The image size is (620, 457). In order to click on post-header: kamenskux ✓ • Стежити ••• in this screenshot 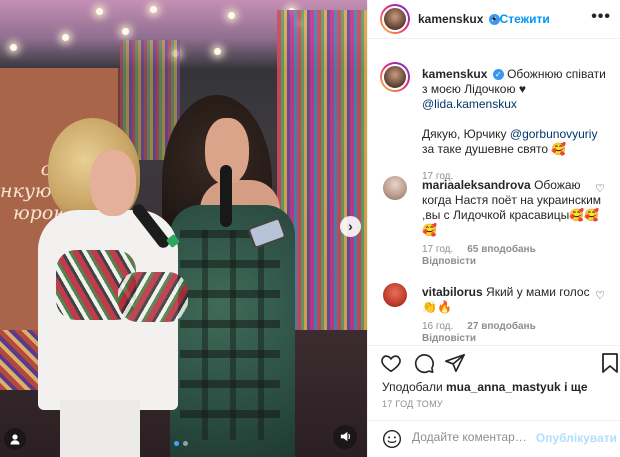, I will do `click(494, 19)`.